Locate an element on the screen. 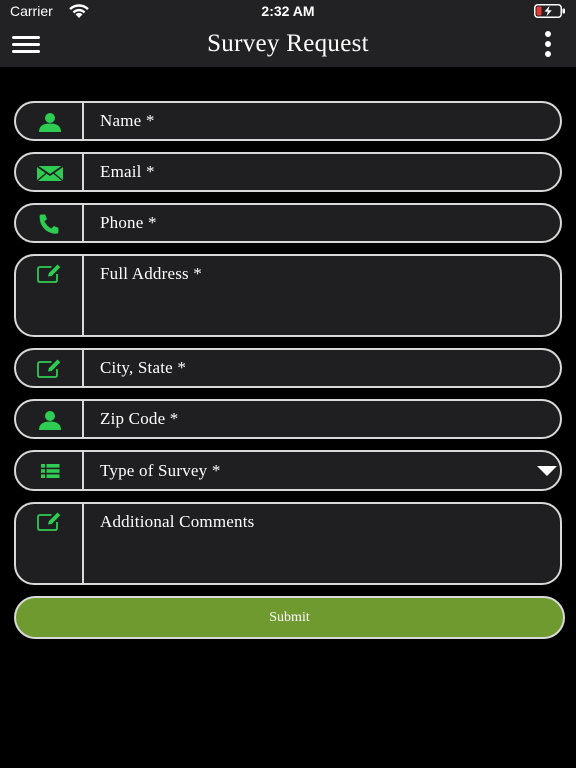  chevron-down-icon is located at coordinates (547, 471).